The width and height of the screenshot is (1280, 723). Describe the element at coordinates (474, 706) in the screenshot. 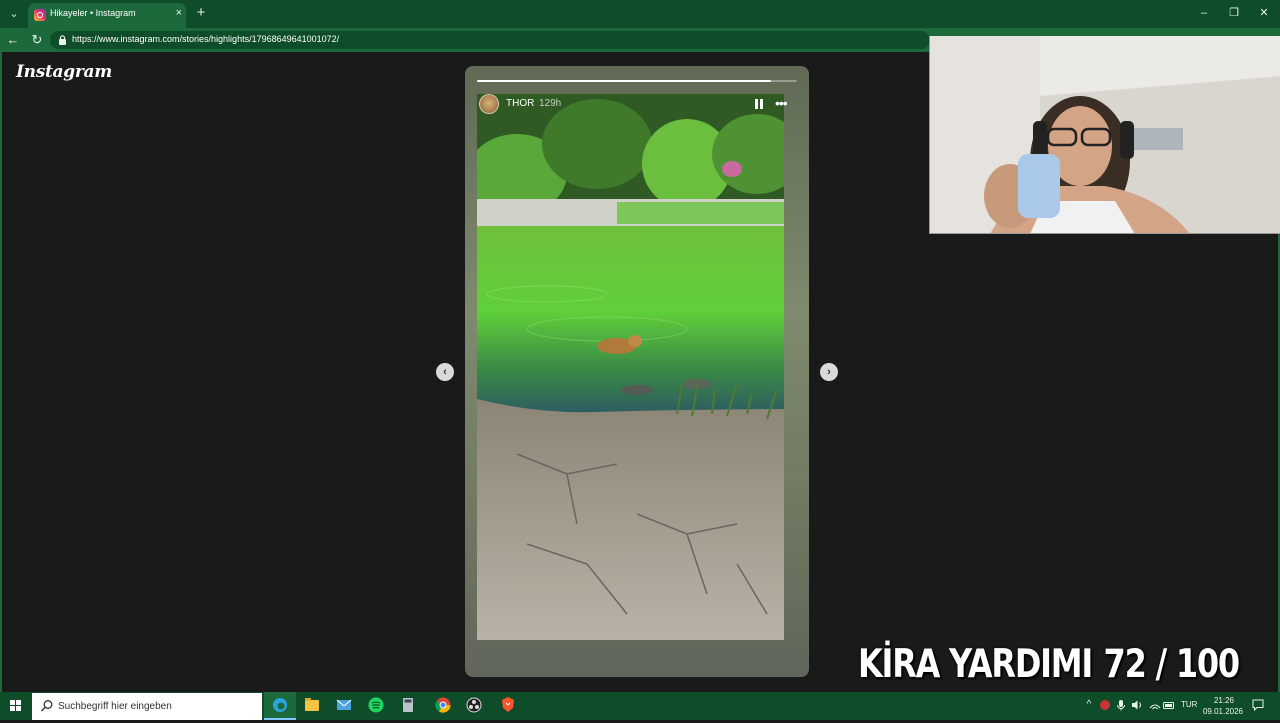

I see `obs-taskbar-icon` at that location.